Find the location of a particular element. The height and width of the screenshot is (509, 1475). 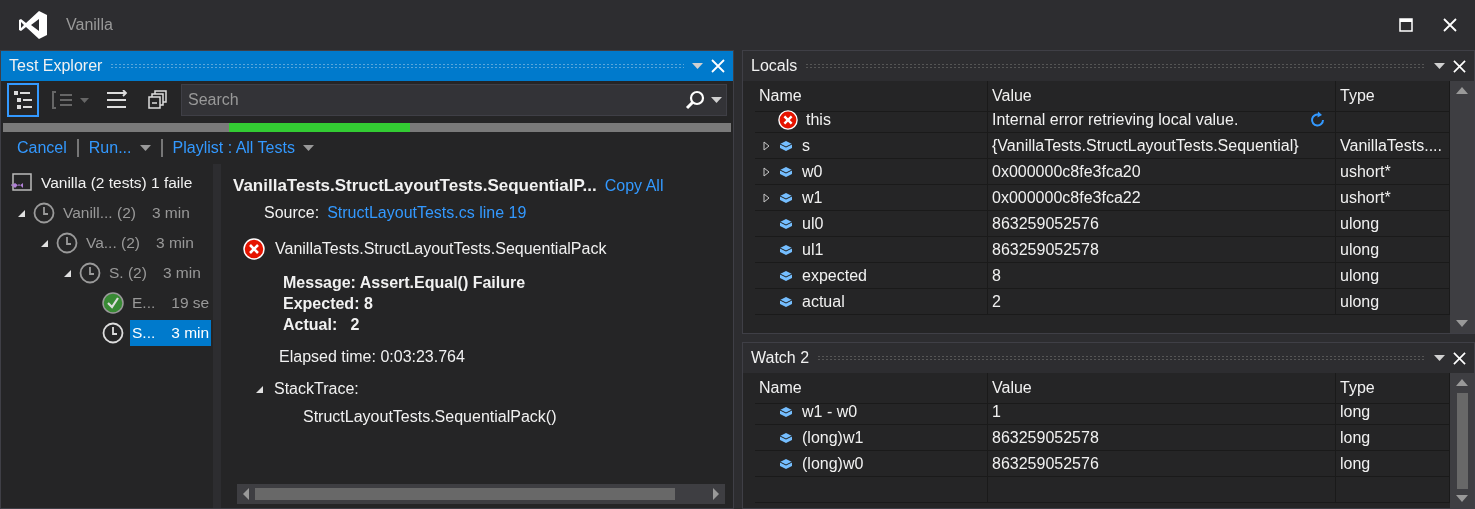

pane-title: Locals is located at coordinates (774, 66).